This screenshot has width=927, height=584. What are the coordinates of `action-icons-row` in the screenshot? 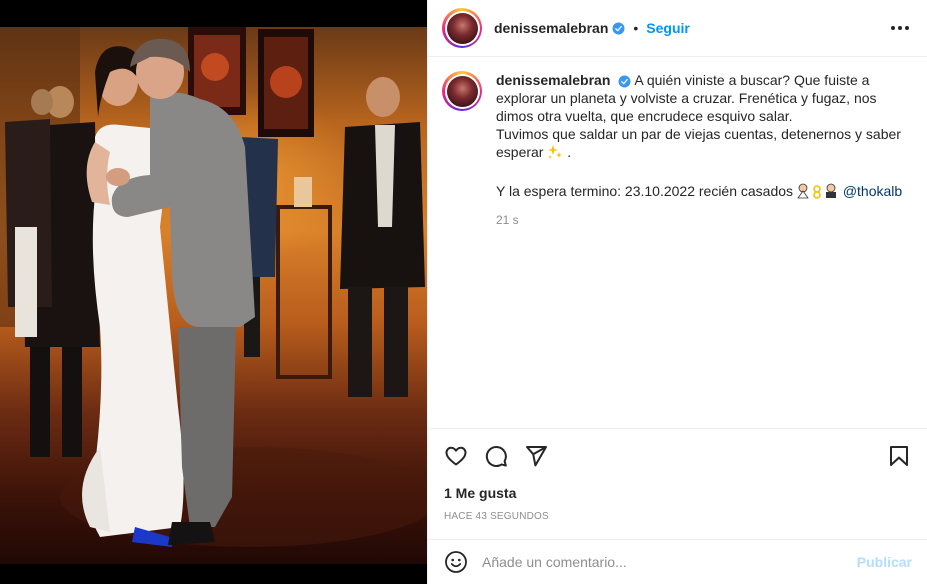 It's located at (677, 456).